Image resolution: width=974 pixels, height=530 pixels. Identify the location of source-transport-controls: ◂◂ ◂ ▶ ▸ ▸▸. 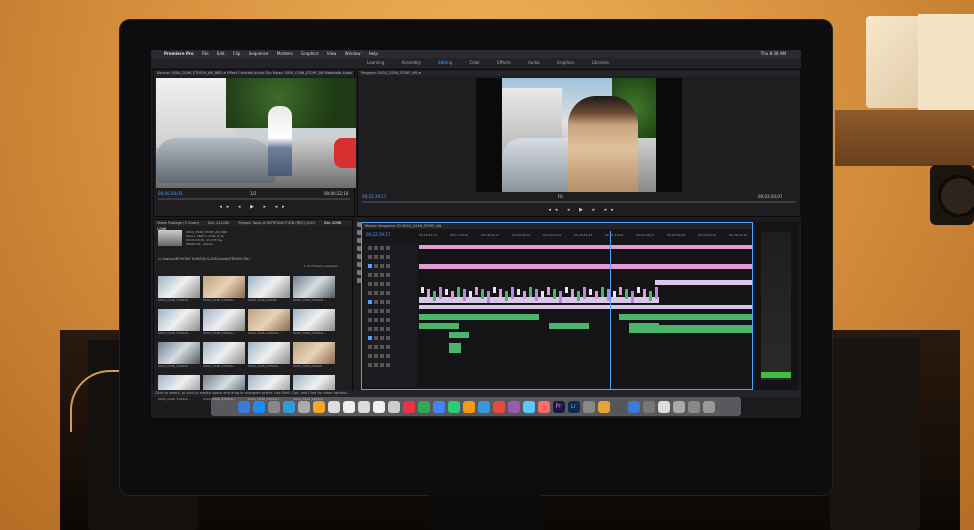
(254, 207).